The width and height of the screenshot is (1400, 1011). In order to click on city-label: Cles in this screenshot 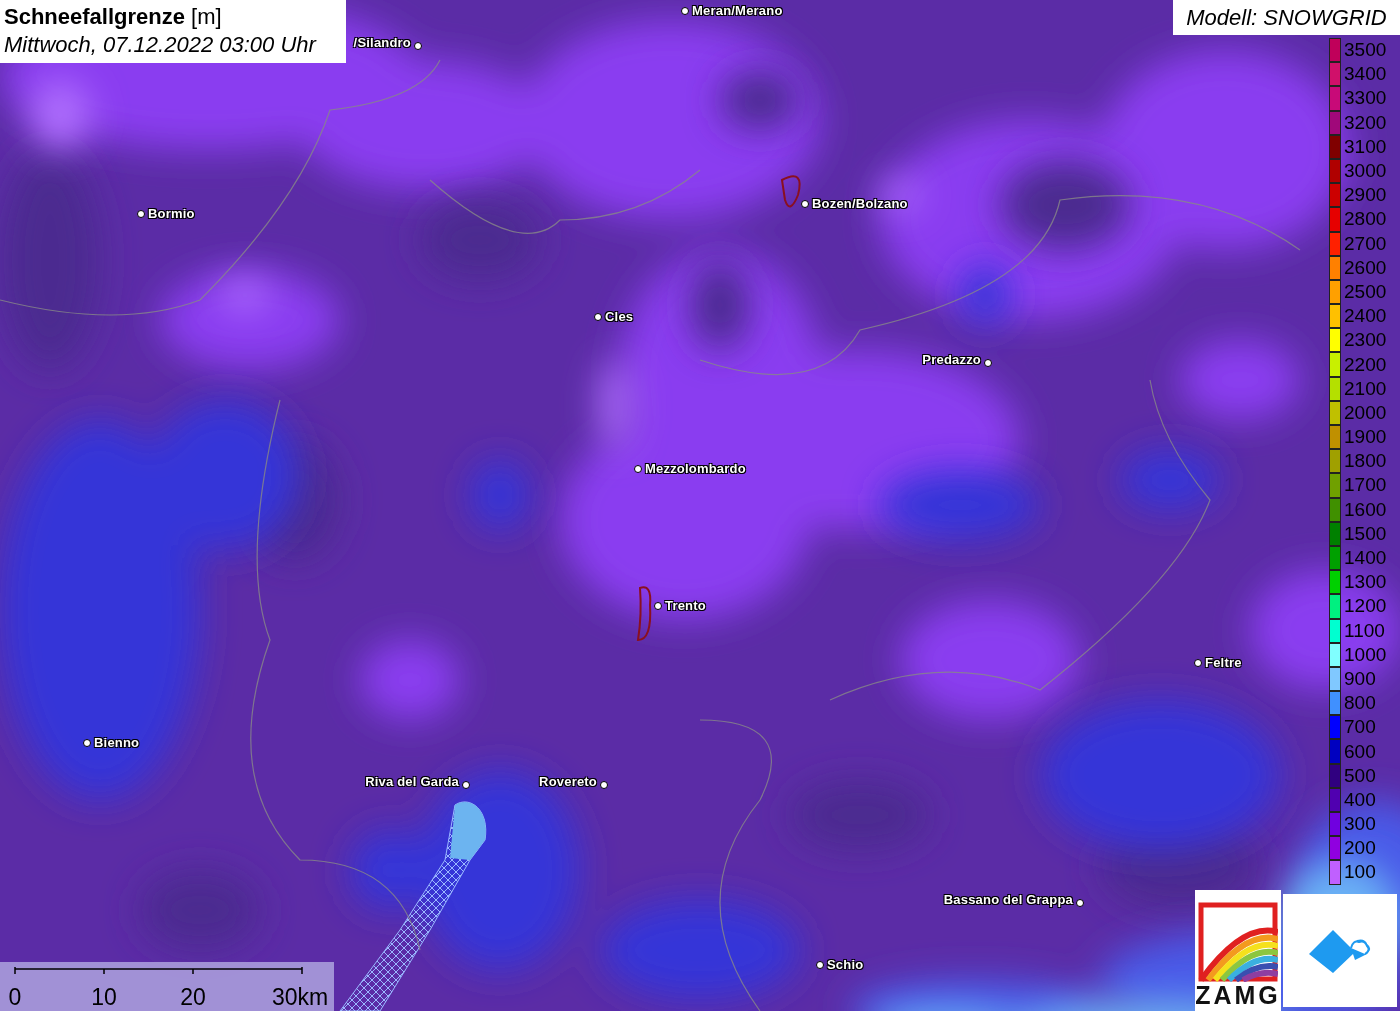, I will do `click(619, 316)`.